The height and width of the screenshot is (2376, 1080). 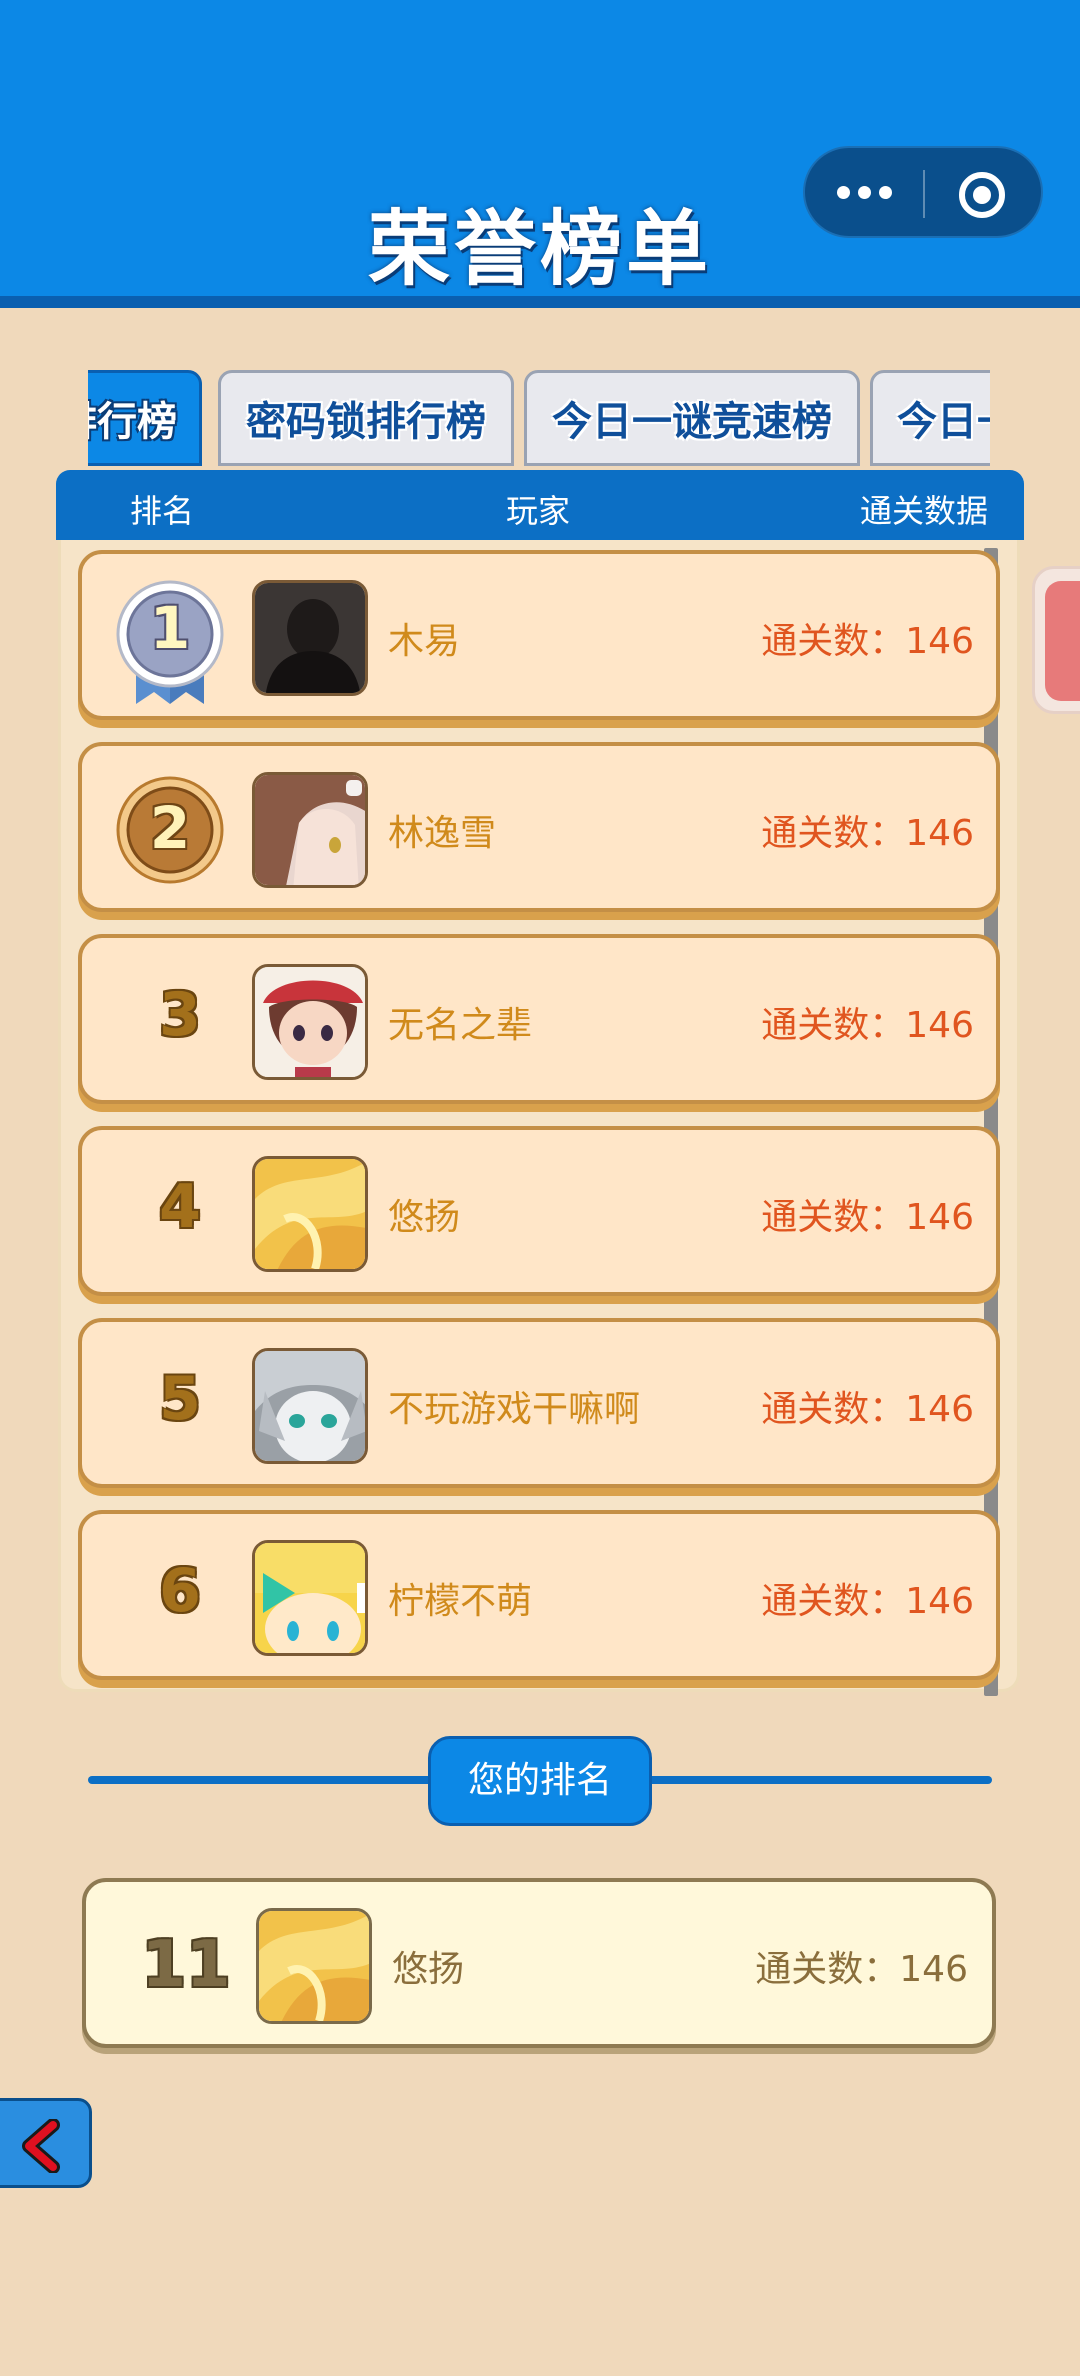 I want to click on leaderboard-row: 4 悠扬 通关数：146, so click(x=539, y=1211).